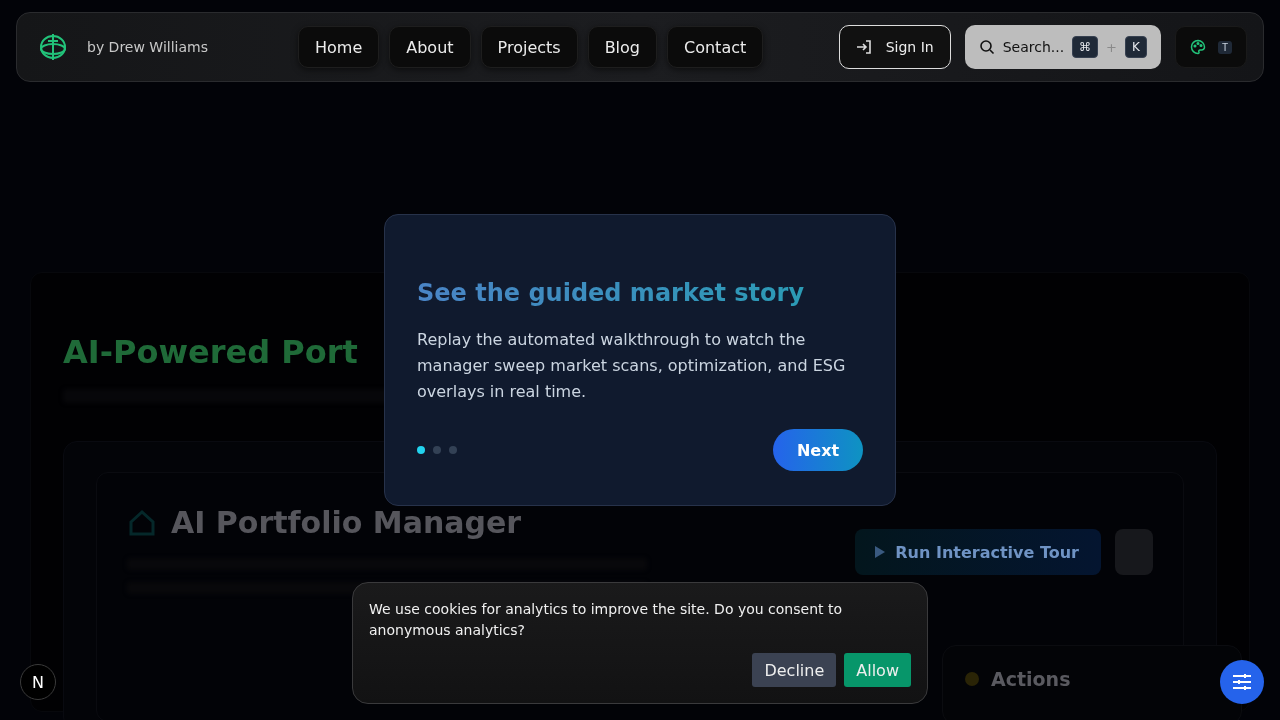 The height and width of the screenshot is (720, 1280). What do you see at coordinates (606, 620) in the screenshot?
I see `cookie-message: We use cookies for analytics to improve the site. Do you consent to anonymous analytics?` at bounding box center [606, 620].